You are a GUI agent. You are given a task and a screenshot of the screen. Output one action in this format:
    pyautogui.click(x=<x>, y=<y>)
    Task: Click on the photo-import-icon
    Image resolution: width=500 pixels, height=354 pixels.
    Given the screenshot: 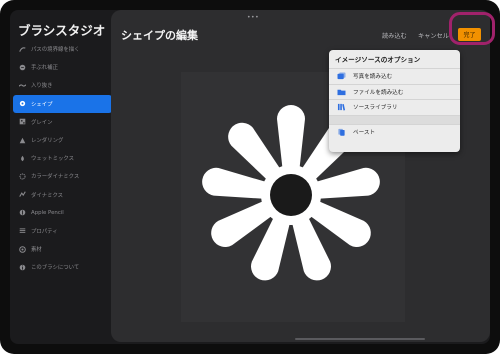 What is the action you would take?
    pyautogui.click(x=341, y=76)
    